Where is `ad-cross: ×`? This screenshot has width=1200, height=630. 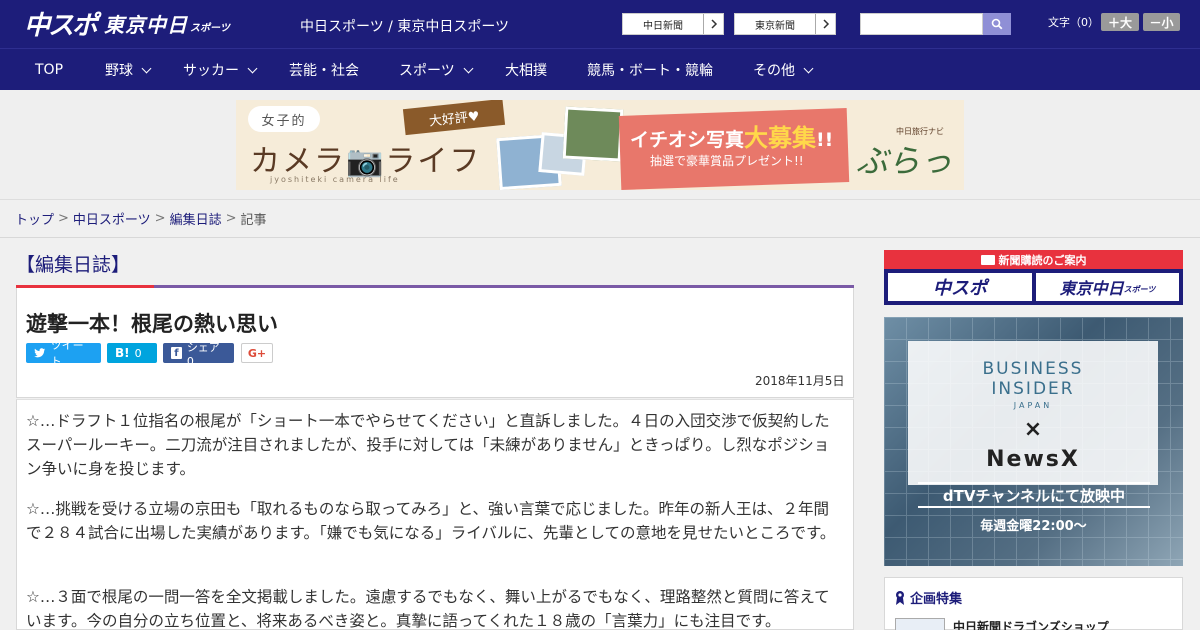
ad-cross: × is located at coordinates (1033, 429).